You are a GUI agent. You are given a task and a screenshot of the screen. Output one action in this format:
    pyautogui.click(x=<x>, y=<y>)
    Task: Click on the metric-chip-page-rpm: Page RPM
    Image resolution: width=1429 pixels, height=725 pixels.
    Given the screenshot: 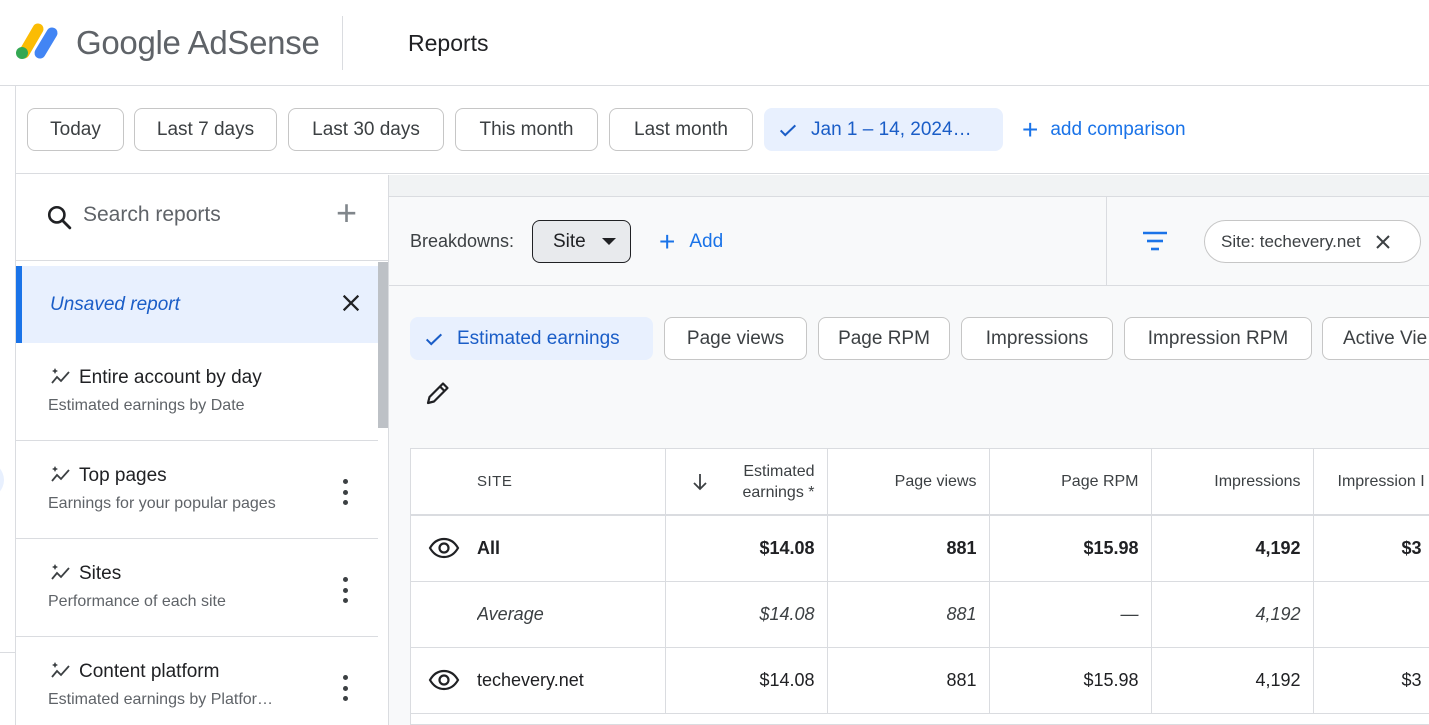 What is the action you would take?
    pyautogui.click(x=884, y=338)
    